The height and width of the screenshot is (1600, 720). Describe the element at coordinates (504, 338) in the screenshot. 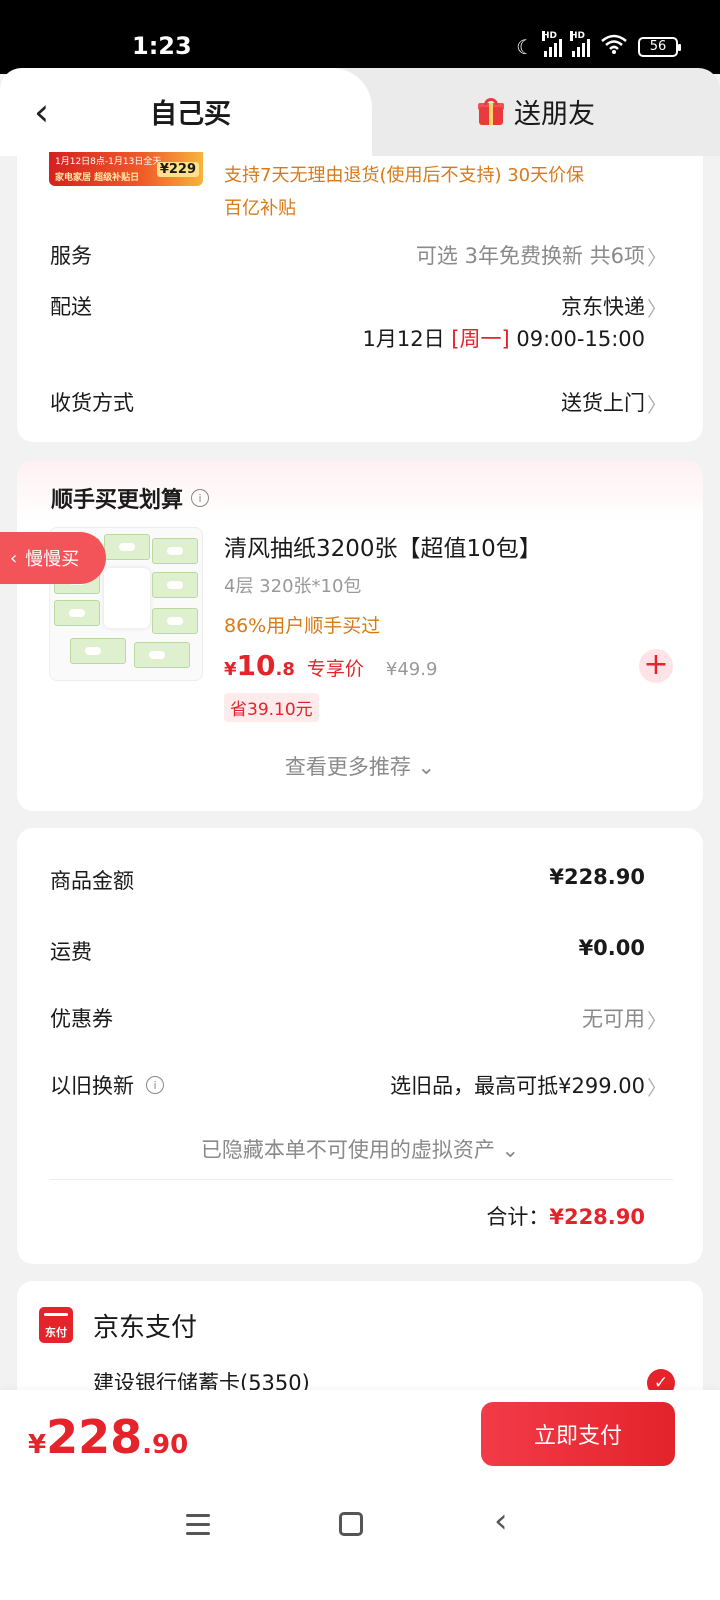

I see `delivery-time: 1月12日 [周一] 09:00-15:00` at that location.